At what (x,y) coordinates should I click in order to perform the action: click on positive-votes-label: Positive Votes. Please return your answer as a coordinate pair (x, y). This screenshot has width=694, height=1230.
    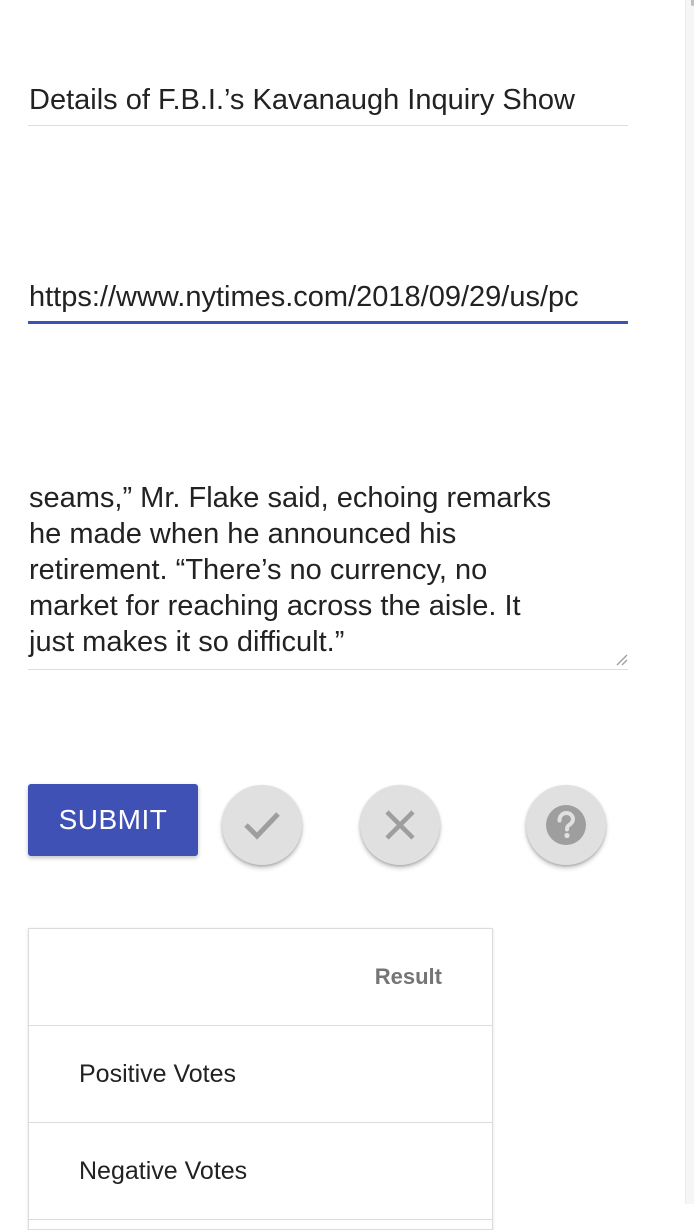
    Looking at the image, I should click on (158, 1073).